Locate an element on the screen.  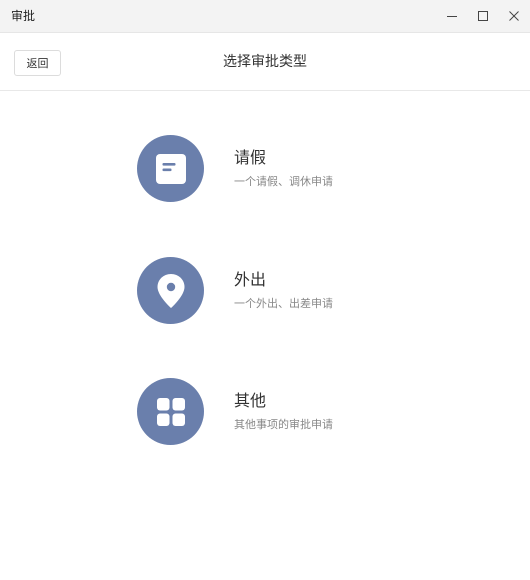
option-leave-title: 请假 is located at coordinates (250, 157).